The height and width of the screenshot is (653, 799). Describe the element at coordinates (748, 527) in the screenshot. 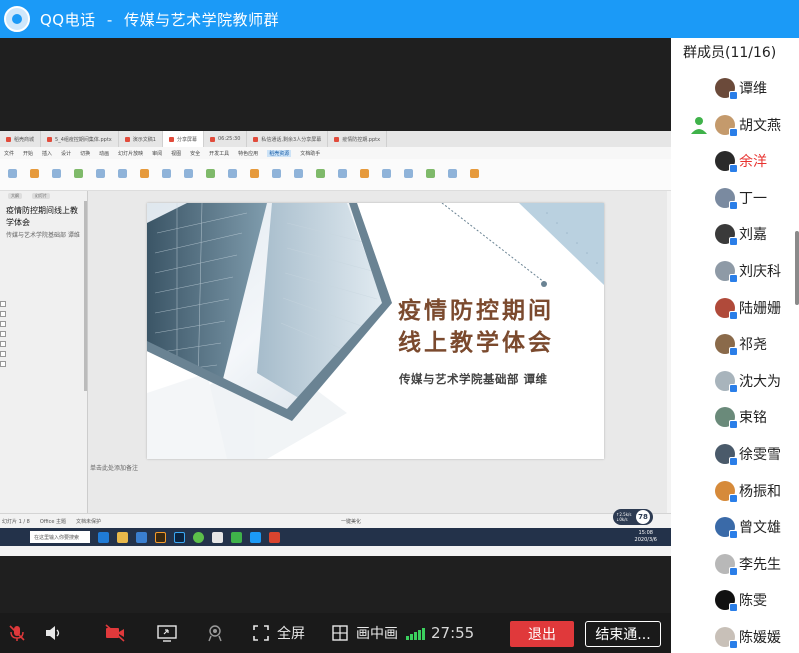

I see `member-item: 曾文雄` at that location.